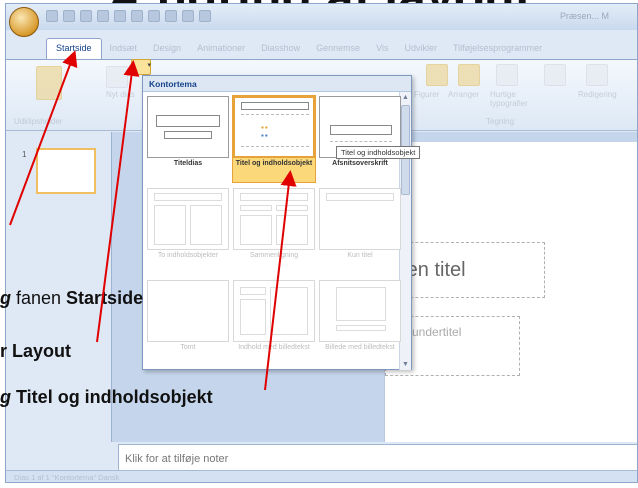  Describe the element at coordinates (118, 201) in the screenshot. I see `arrow-layout` at that location.